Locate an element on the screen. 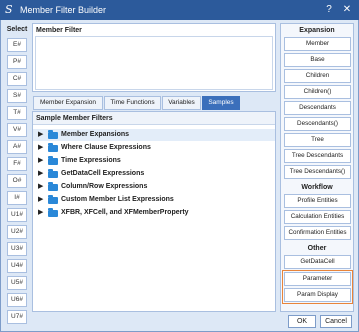 The image size is (359, 332). tree-item-time-expressions: ▶ Time Expressions is located at coordinates (154, 161).